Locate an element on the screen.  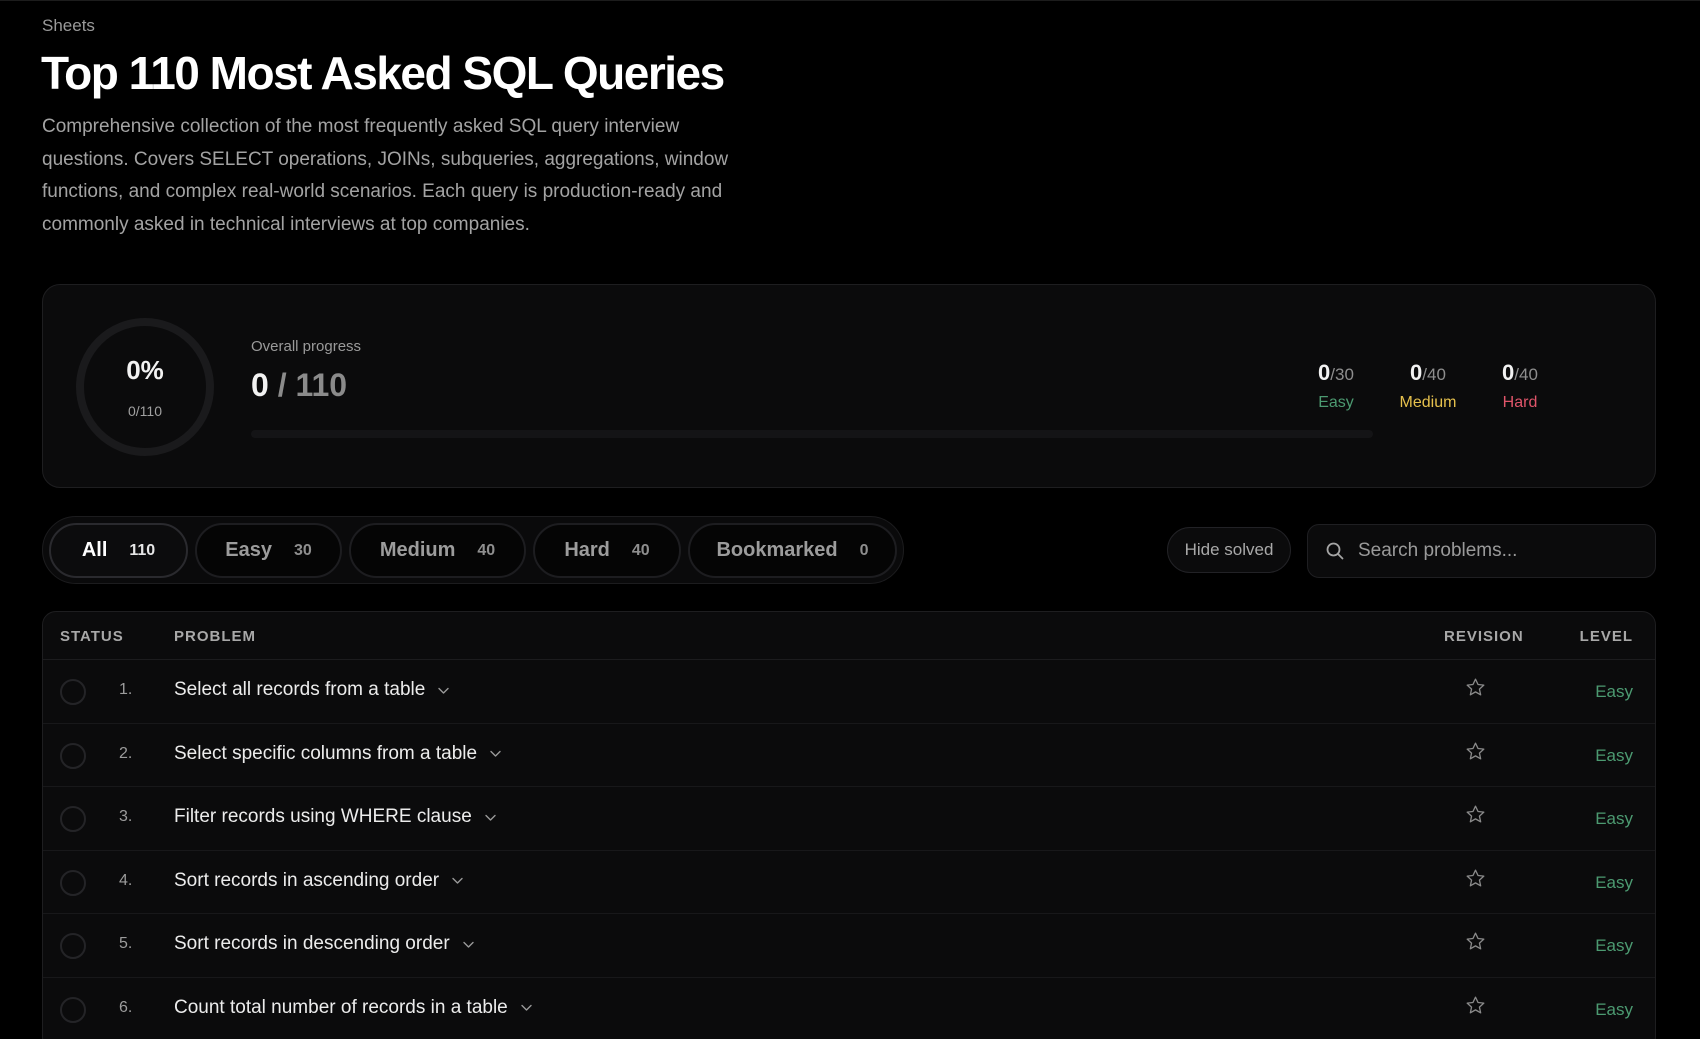
tab-label: Bookmarked is located at coordinates (777, 550).